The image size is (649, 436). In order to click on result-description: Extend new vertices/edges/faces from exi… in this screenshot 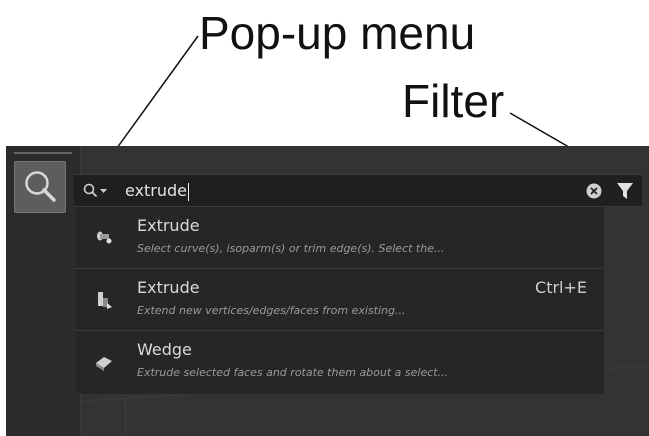, I will do `click(271, 310)`.